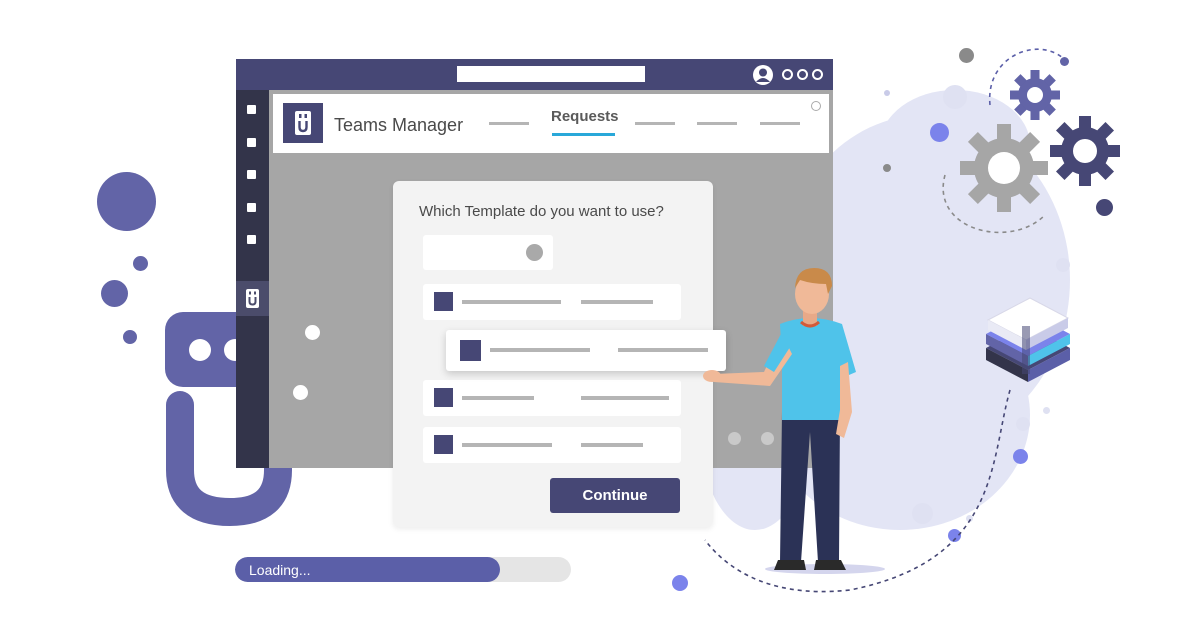 This screenshot has width=1200, height=628. I want to click on rail-item-teams-manager, so click(252, 298).